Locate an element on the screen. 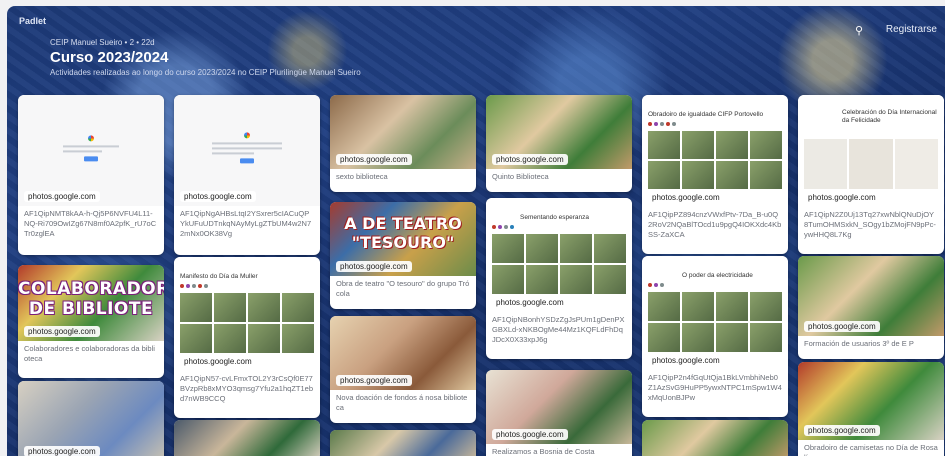 The height and width of the screenshot is (456, 945). post-card: ⋮ photos.google.com is located at coordinates (91, 418).